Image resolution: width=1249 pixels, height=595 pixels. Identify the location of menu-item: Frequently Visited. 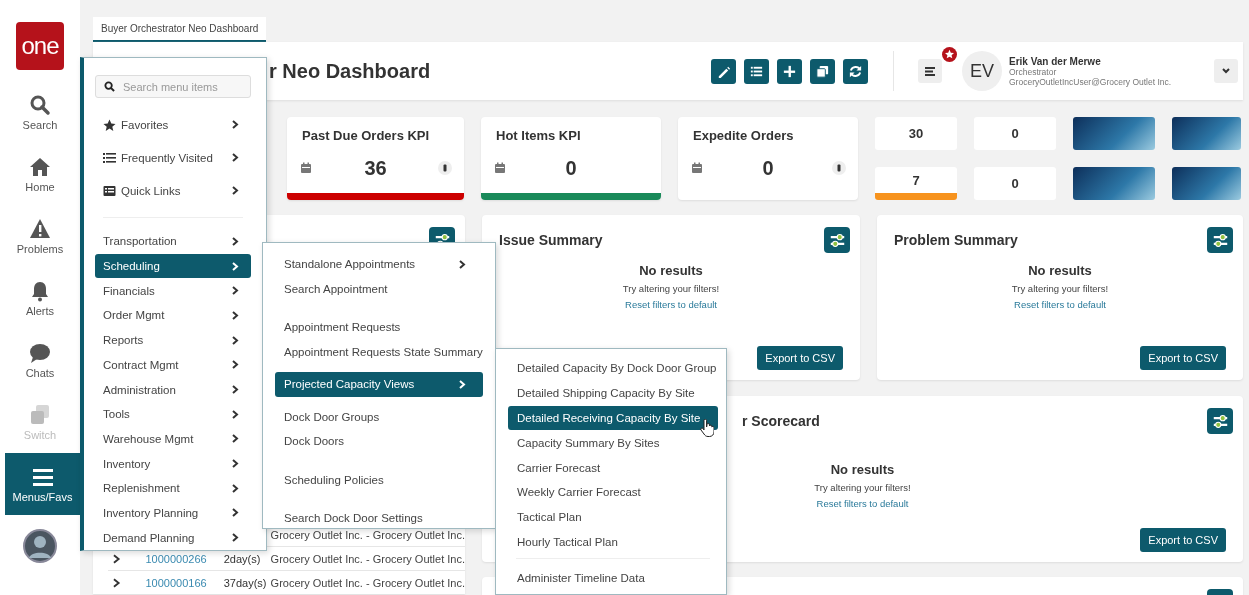
(173, 158).